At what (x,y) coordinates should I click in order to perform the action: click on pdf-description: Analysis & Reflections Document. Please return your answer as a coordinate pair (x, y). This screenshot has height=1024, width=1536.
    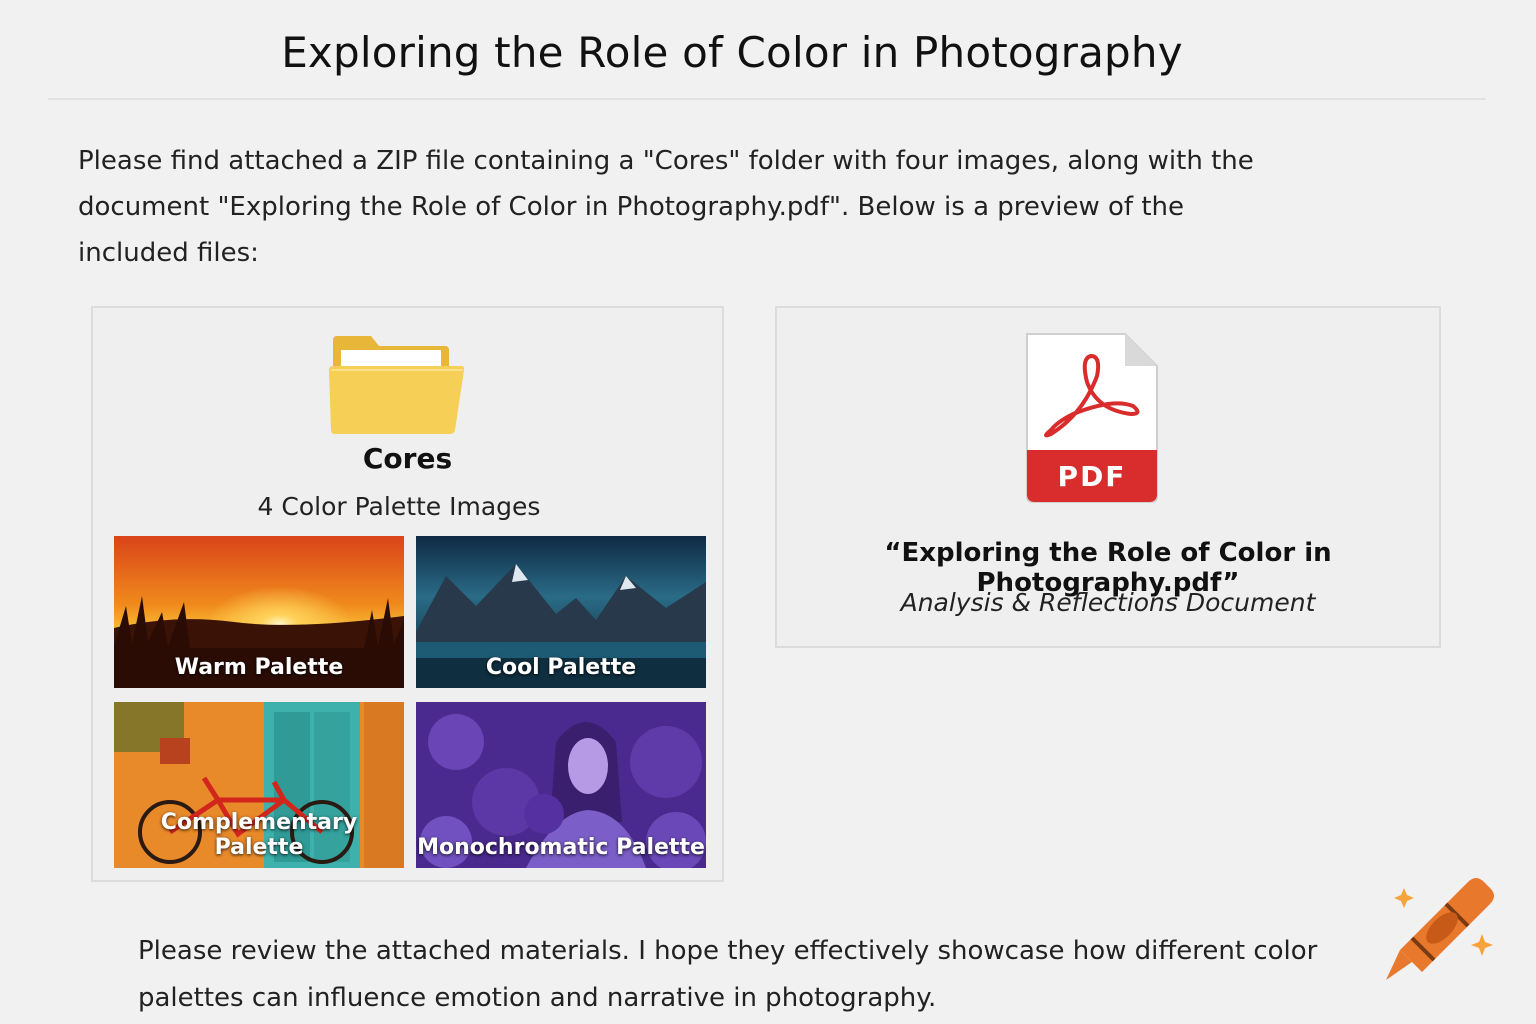
    Looking at the image, I should click on (1108, 602).